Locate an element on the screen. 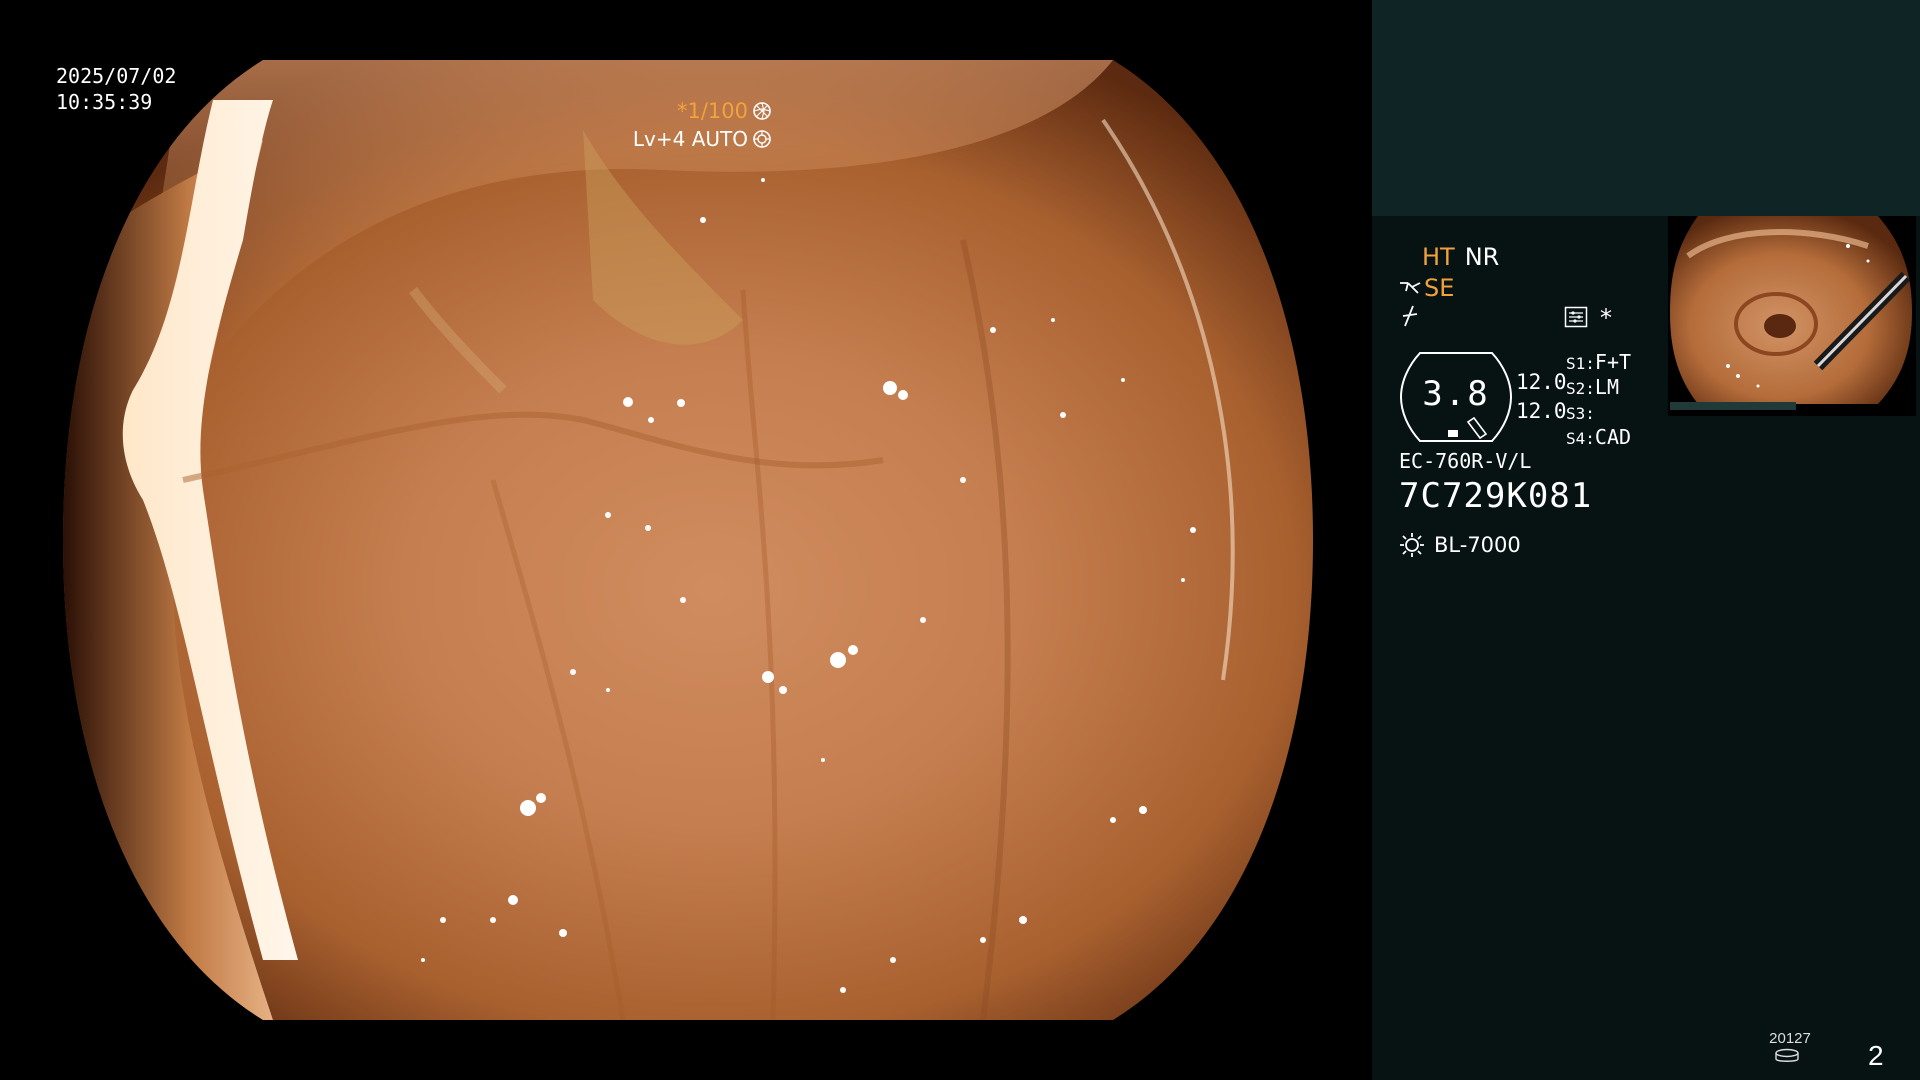 The image size is (1920, 1080). storage-disk-icon is located at coordinates (1787, 1055).